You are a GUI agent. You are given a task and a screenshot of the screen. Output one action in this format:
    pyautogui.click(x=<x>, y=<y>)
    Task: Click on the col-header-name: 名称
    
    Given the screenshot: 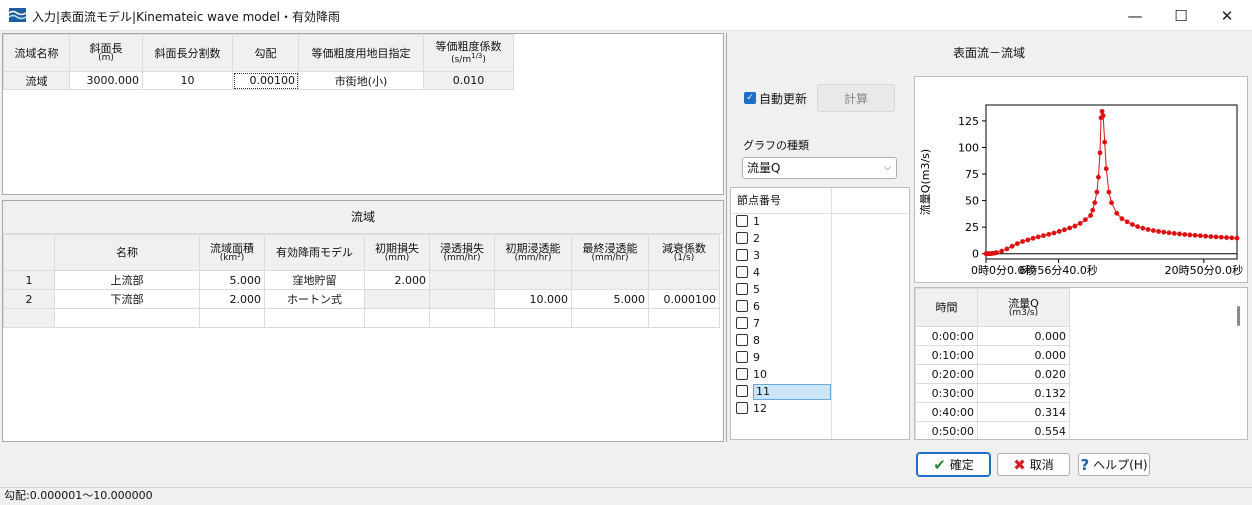 What is the action you would take?
    pyautogui.click(x=127, y=252)
    